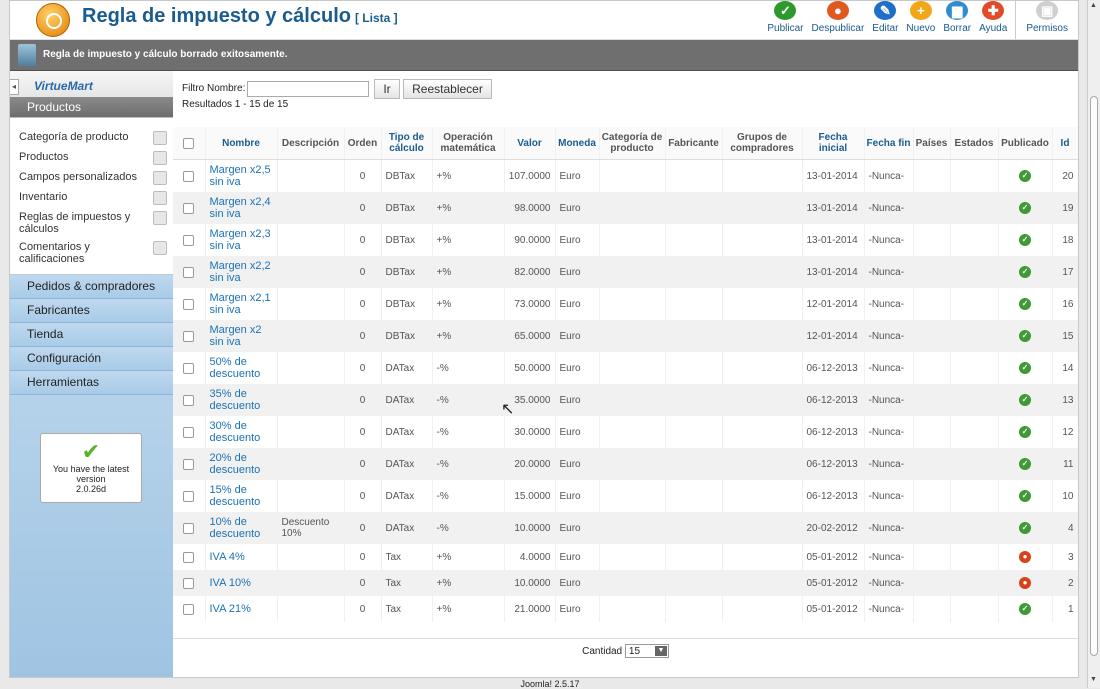 This screenshot has width=1100, height=689. I want to click on column-header-label: Tipo de cálculo, so click(406, 143).